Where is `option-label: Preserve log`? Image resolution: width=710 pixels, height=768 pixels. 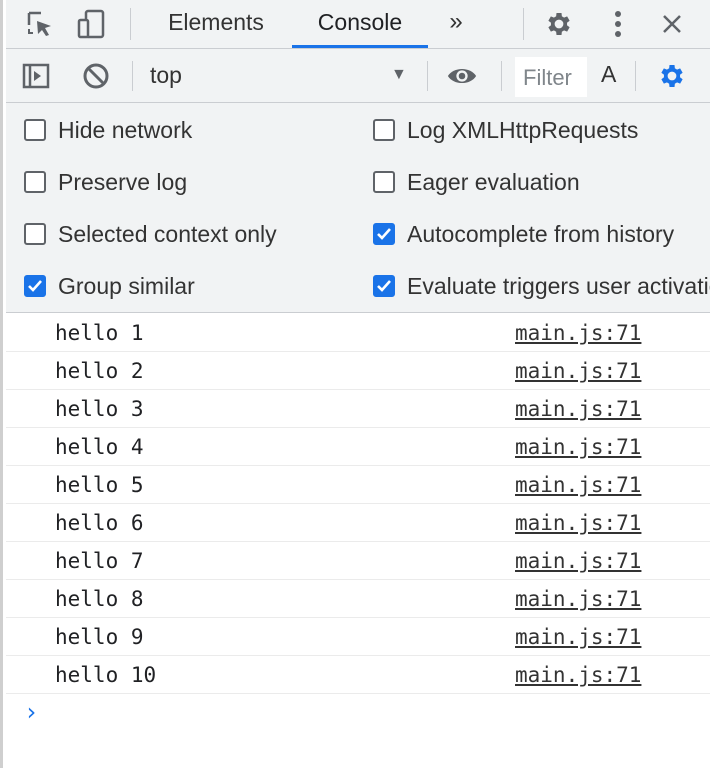 option-label: Preserve log is located at coordinates (123, 181).